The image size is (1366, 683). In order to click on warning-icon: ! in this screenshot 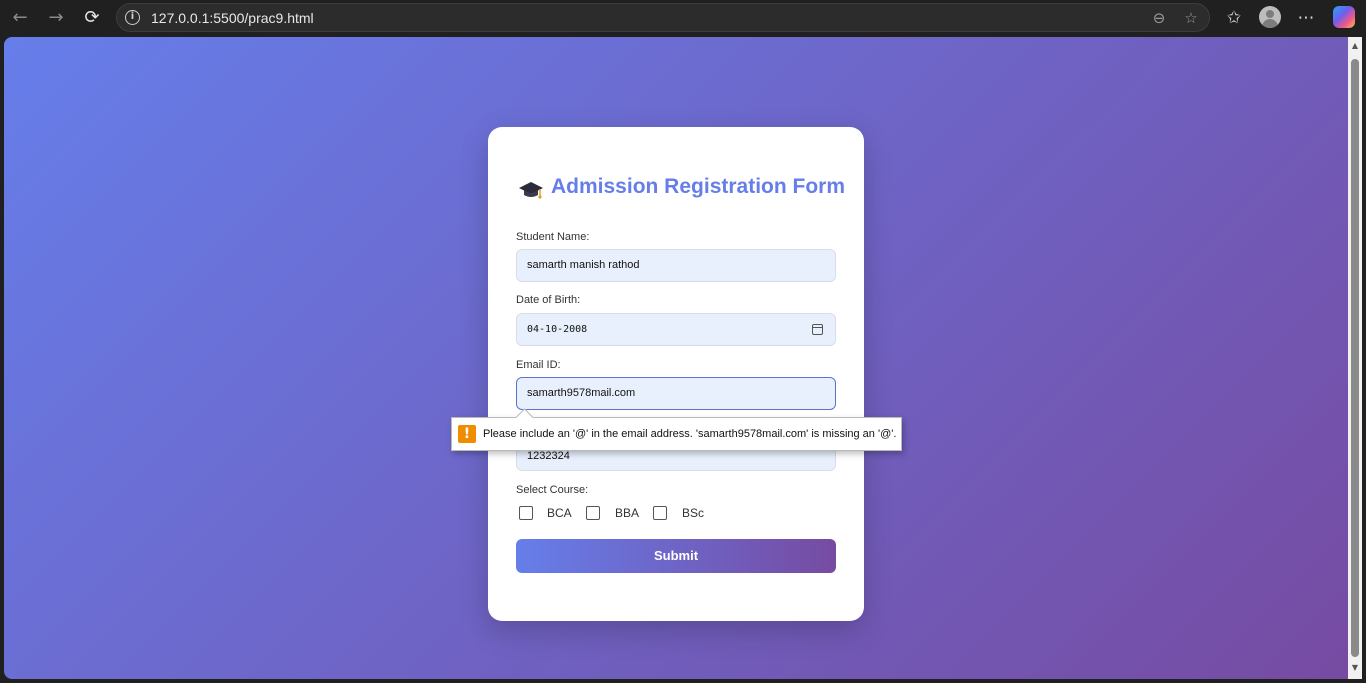, I will do `click(467, 434)`.